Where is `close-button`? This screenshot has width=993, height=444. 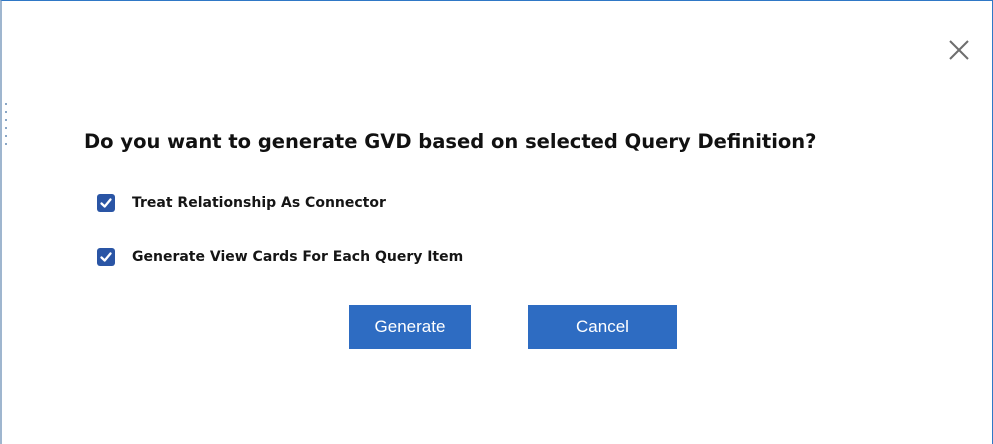 close-button is located at coordinates (959, 50).